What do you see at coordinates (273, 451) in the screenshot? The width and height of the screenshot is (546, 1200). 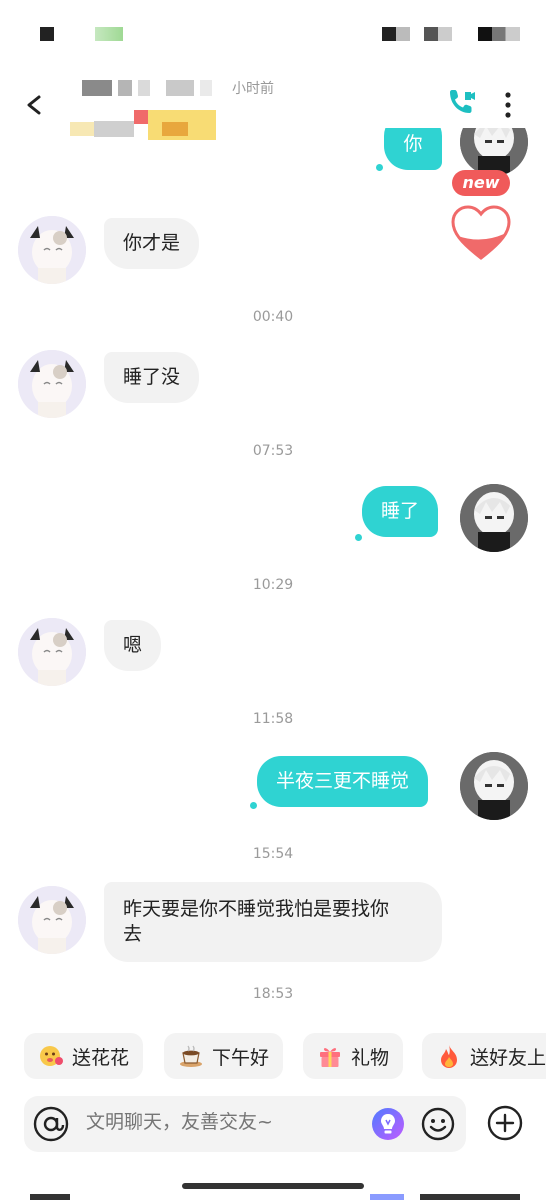 I see `timestamp: 07:53` at bounding box center [273, 451].